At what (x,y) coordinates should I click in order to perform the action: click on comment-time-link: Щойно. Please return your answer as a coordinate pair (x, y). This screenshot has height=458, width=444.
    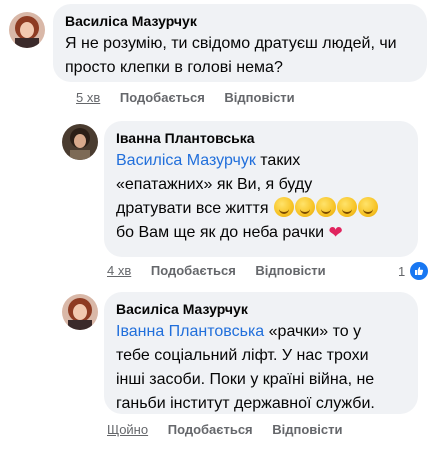
    Looking at the image, I should click on (127, 429).